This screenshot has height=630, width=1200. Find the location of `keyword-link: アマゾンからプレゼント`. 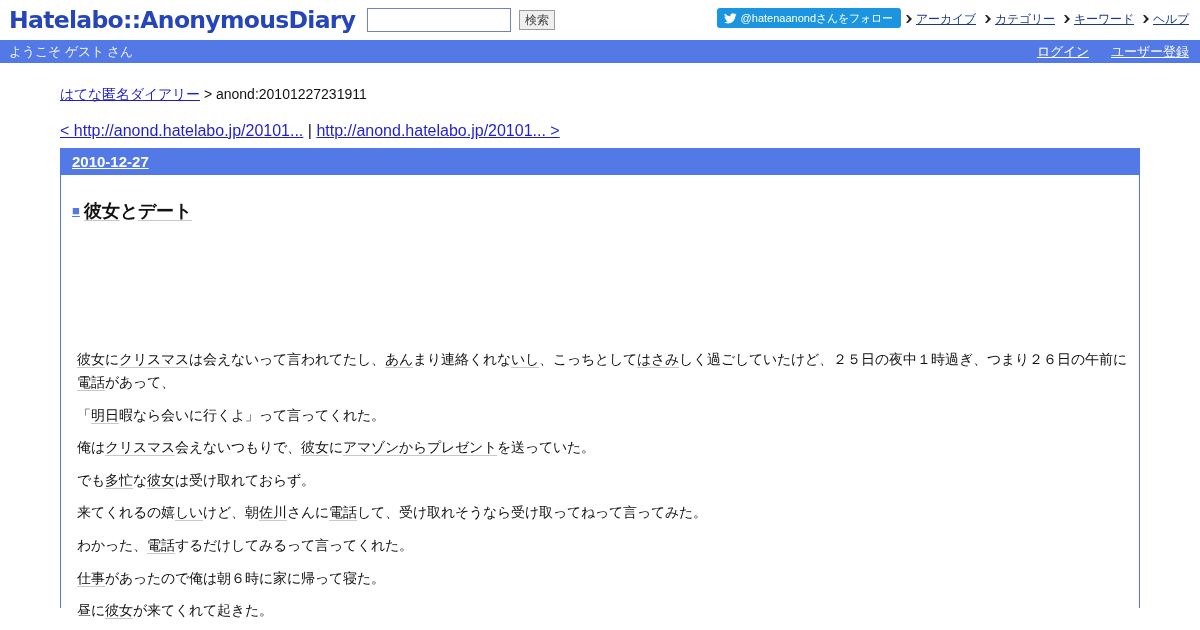

keyword-link: アマゾンからプレゼント is located at coordinates (420, 447).